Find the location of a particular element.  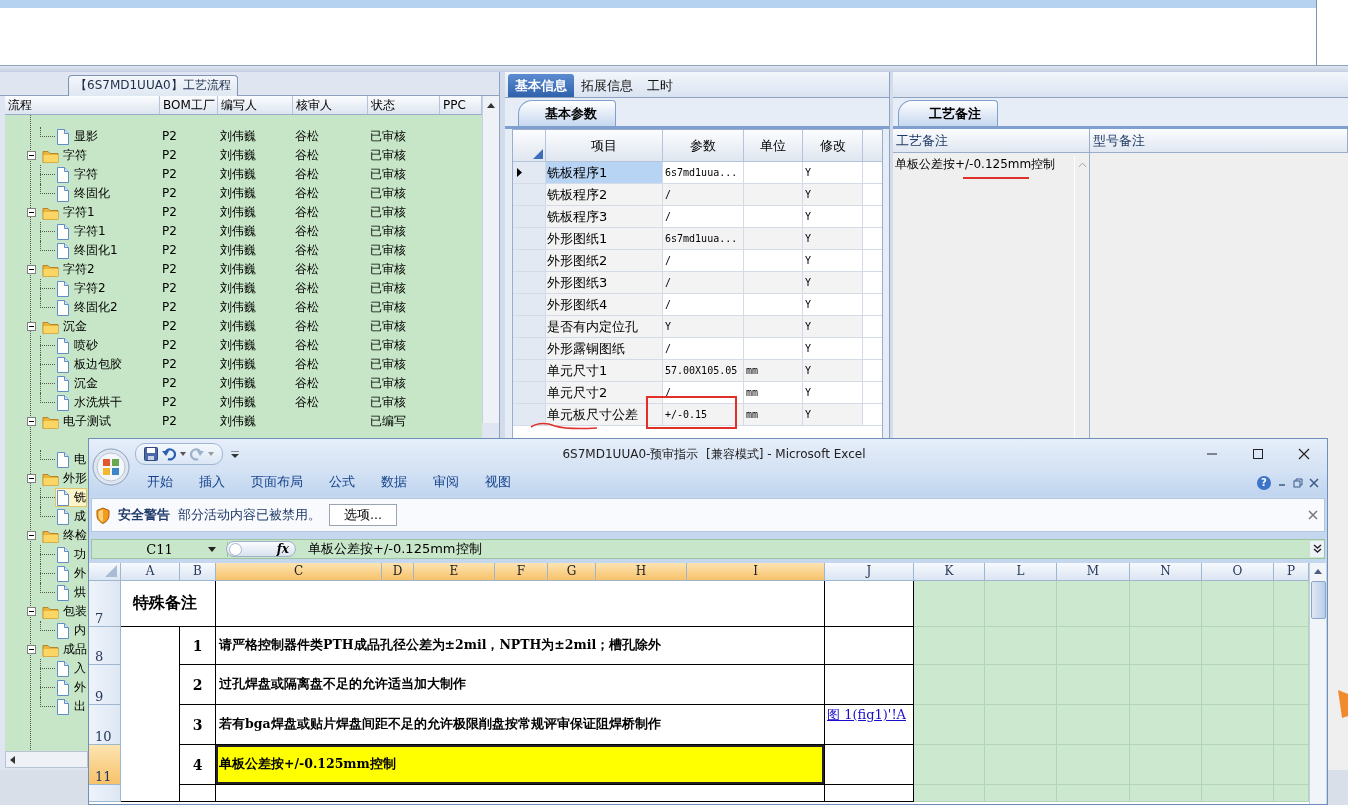

tree-item: 成品 is located at coordinates (64, 649).